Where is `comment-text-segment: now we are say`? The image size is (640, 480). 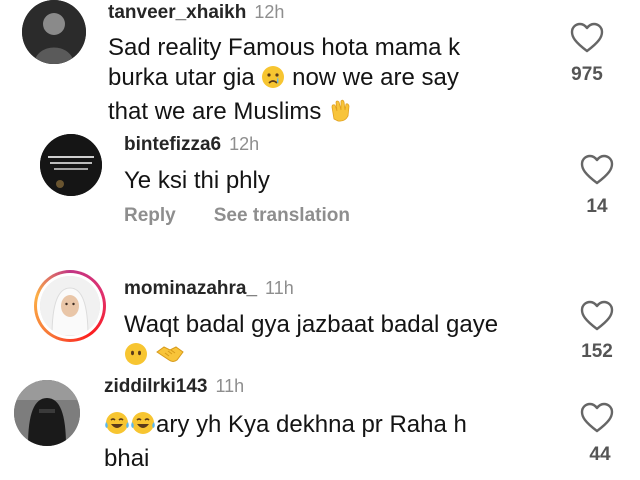
comment-text-segment: now we are say is located at coordinates (375, 77).